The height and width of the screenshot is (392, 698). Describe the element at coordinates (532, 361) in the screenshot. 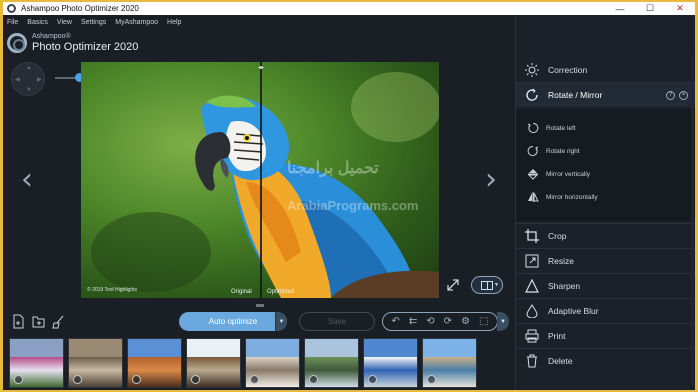

I see `trash-icon` at that location.